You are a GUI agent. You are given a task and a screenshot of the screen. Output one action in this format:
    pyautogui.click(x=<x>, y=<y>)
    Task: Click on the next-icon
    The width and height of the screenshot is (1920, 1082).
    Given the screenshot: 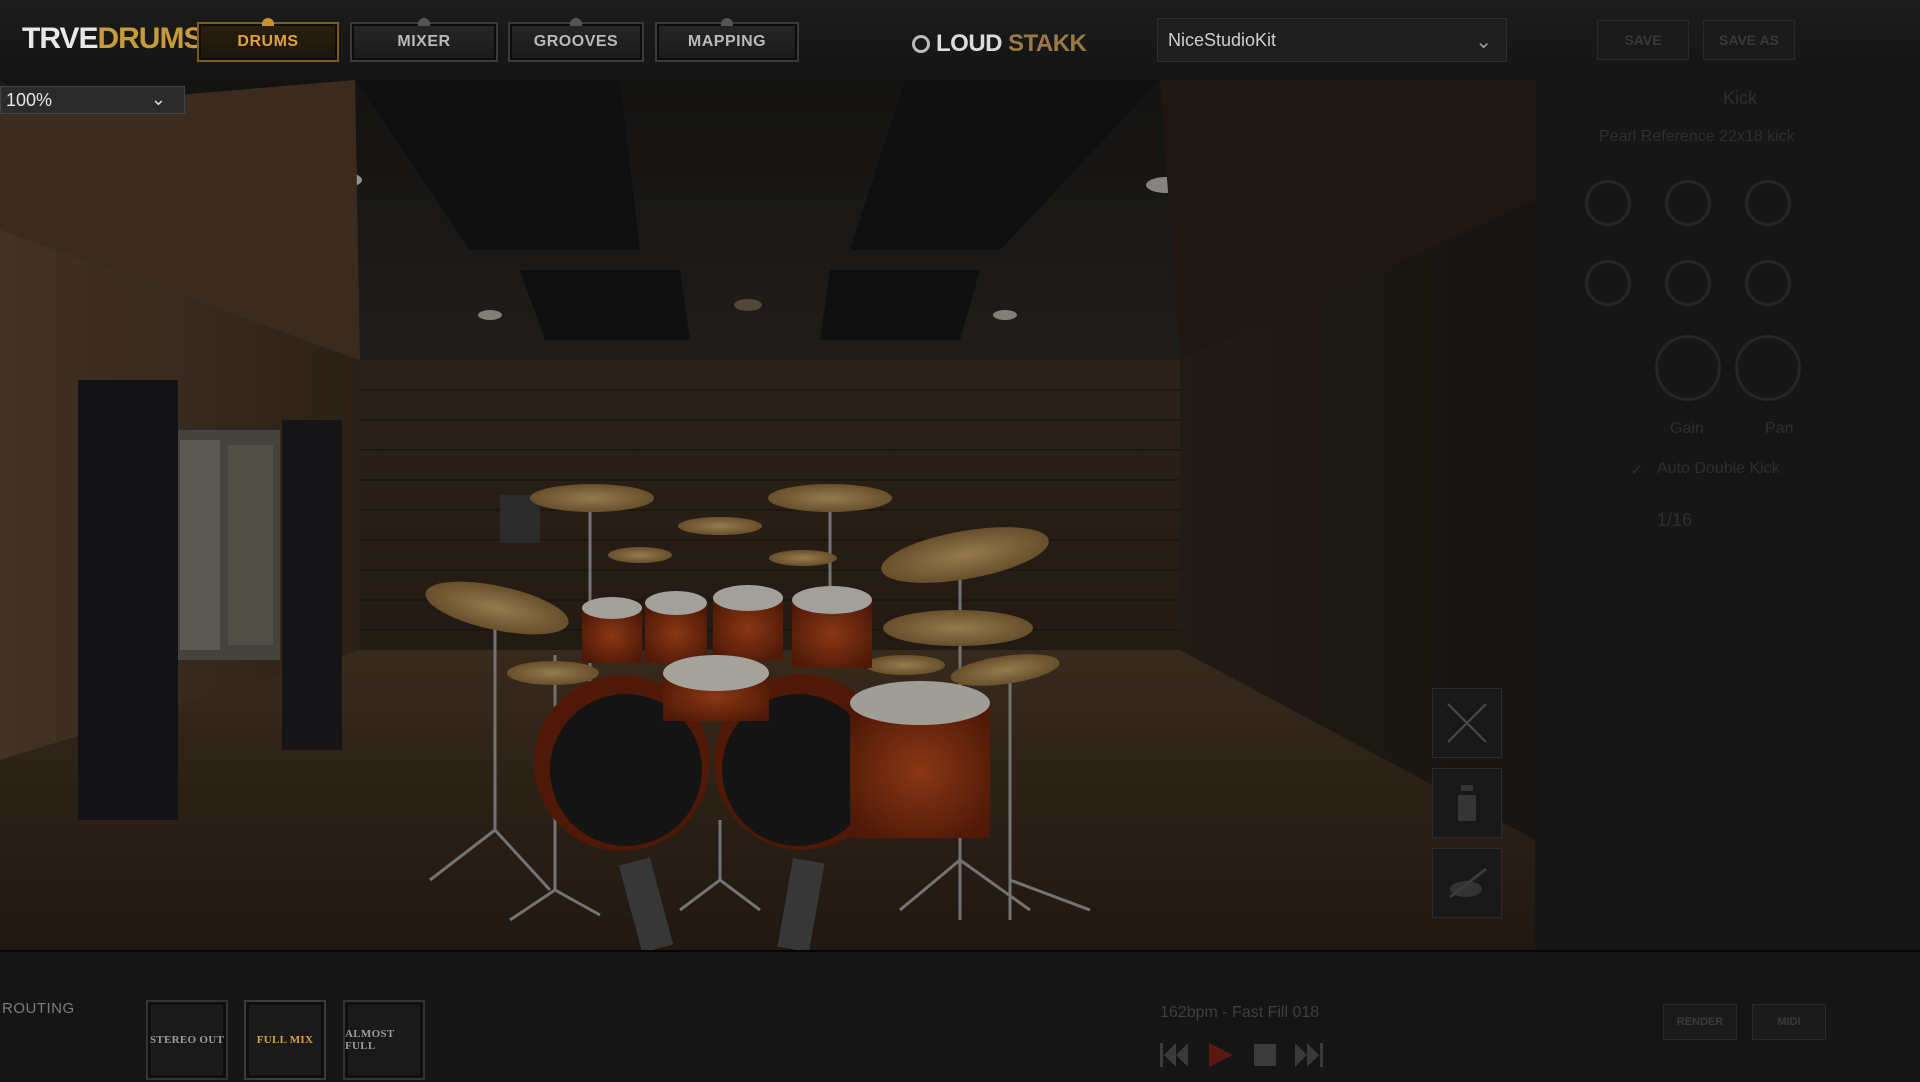 What is the action you would take?
    pyautogui.click(x=1309, y=1055)
    